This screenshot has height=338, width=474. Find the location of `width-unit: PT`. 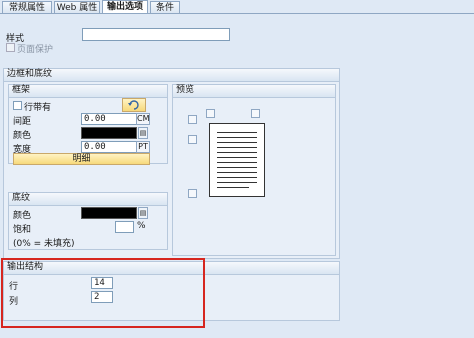

width-unit: PT is located at coordinates (143, 147).